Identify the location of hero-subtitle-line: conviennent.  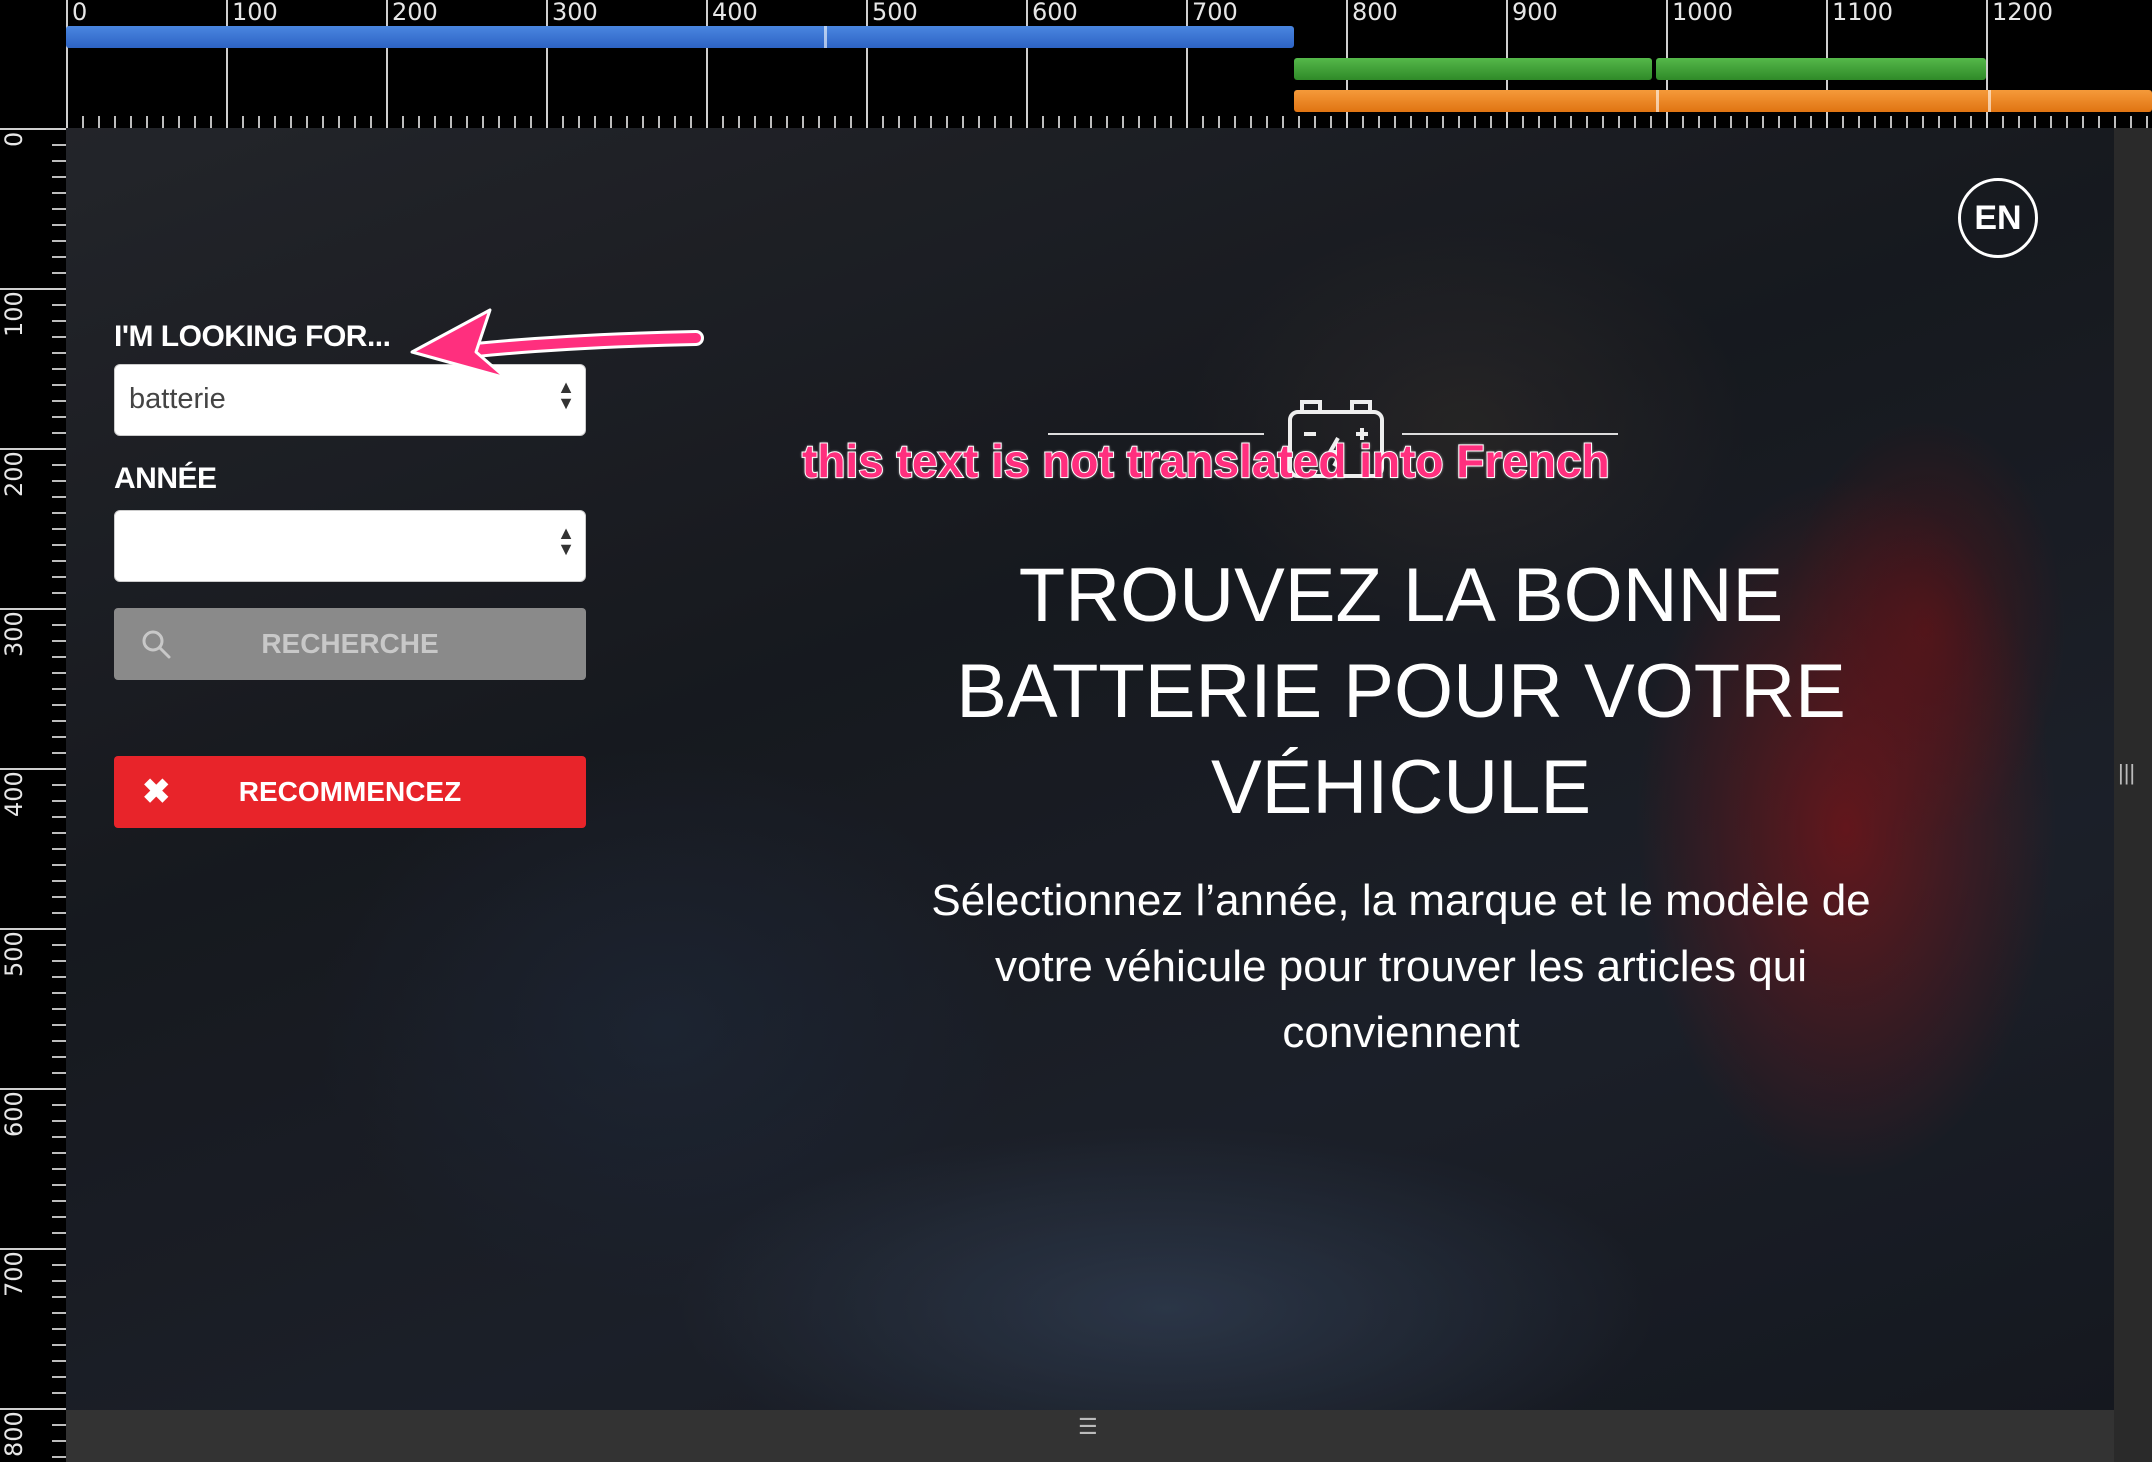
(1401, 1032).